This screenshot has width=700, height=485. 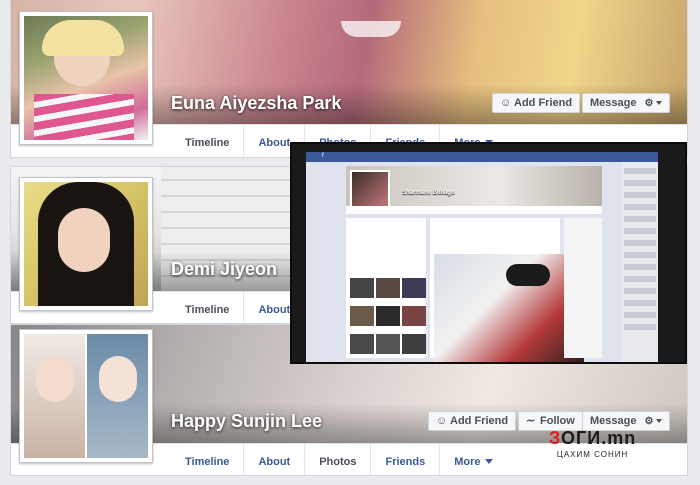 What do you see at coordinates (370, 190) in the screenshot?
I see `mini-avatar` at bounding box center [370, 190].